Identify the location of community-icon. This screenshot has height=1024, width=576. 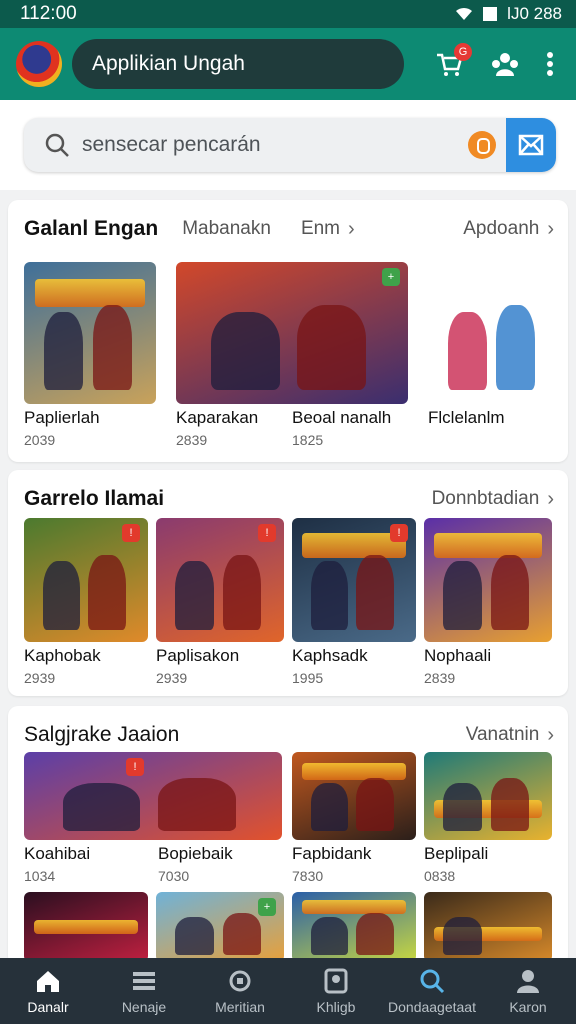
(505, 64).